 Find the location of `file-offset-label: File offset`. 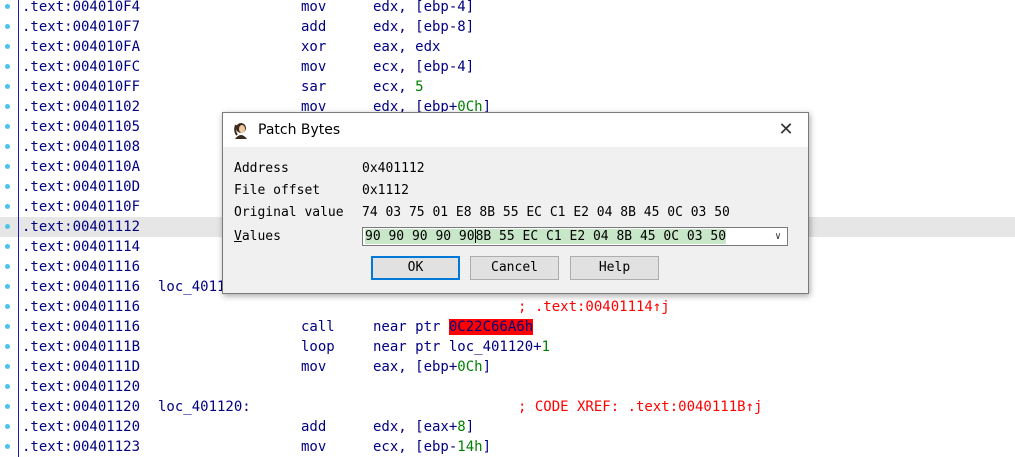

file-offset-label: File offset is located at coordinates (277, 190).